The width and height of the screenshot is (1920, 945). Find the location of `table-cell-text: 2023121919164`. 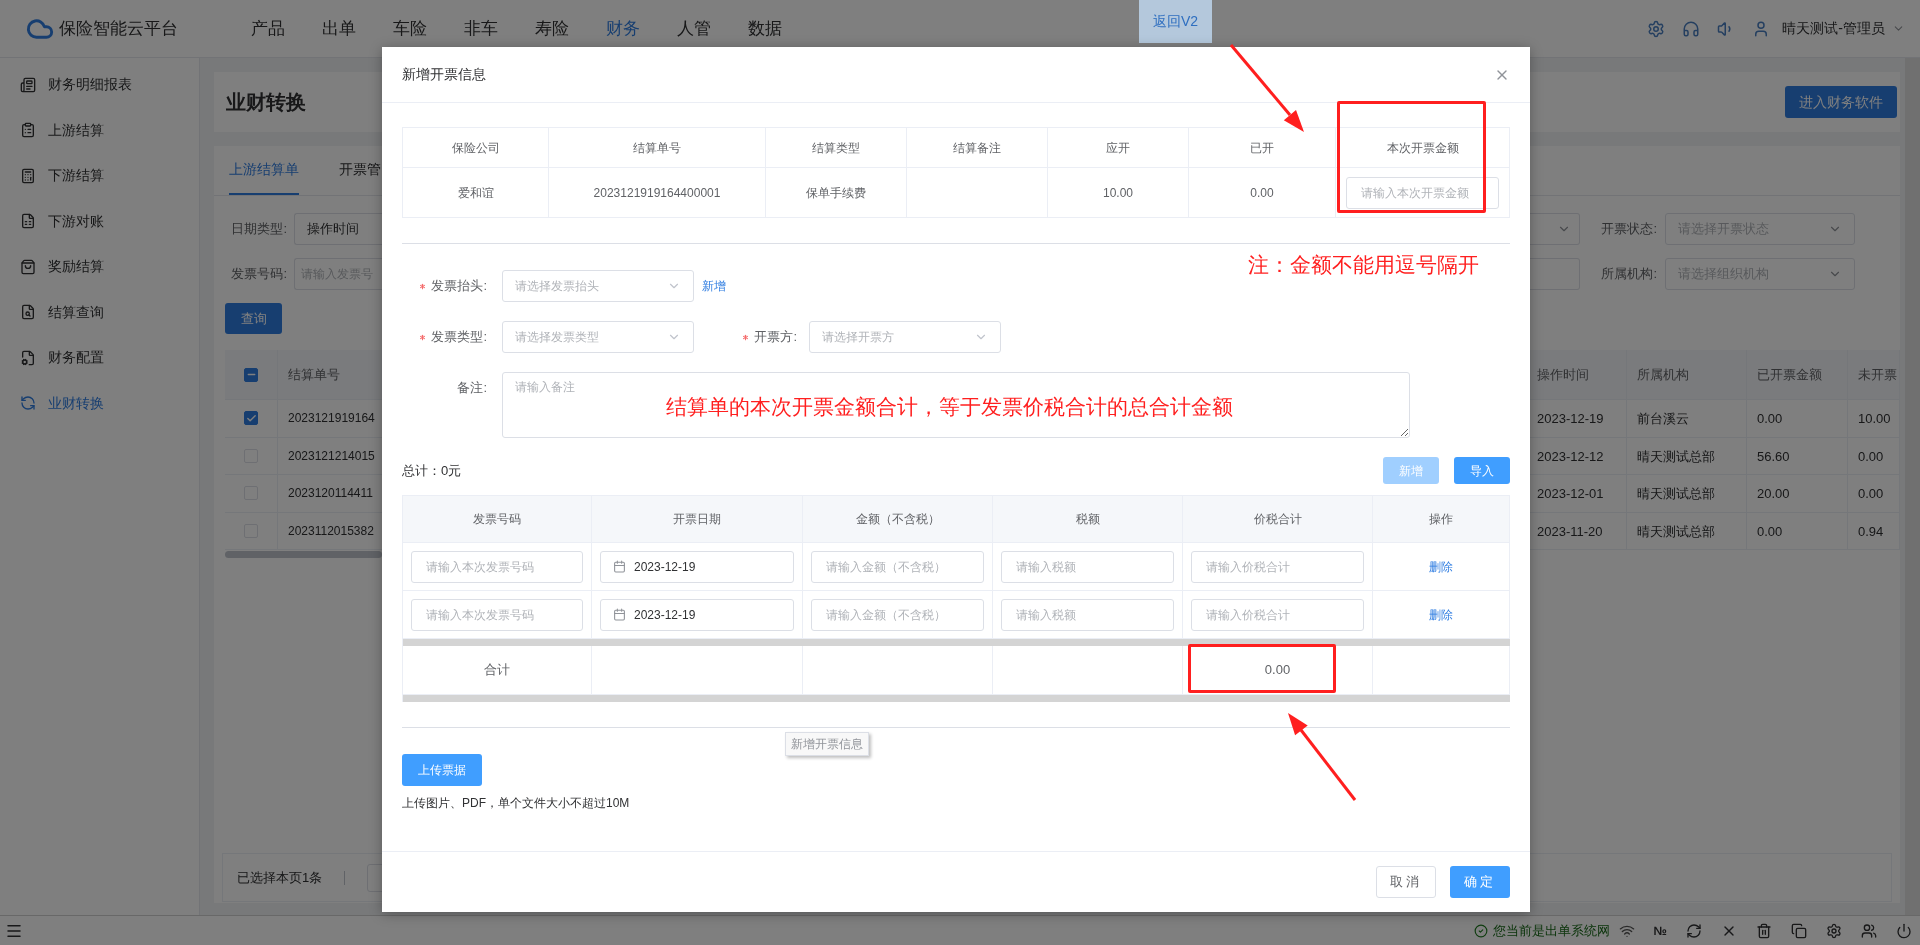

table-cell-text: 2023121919164 is located at coordinates (331, 418).